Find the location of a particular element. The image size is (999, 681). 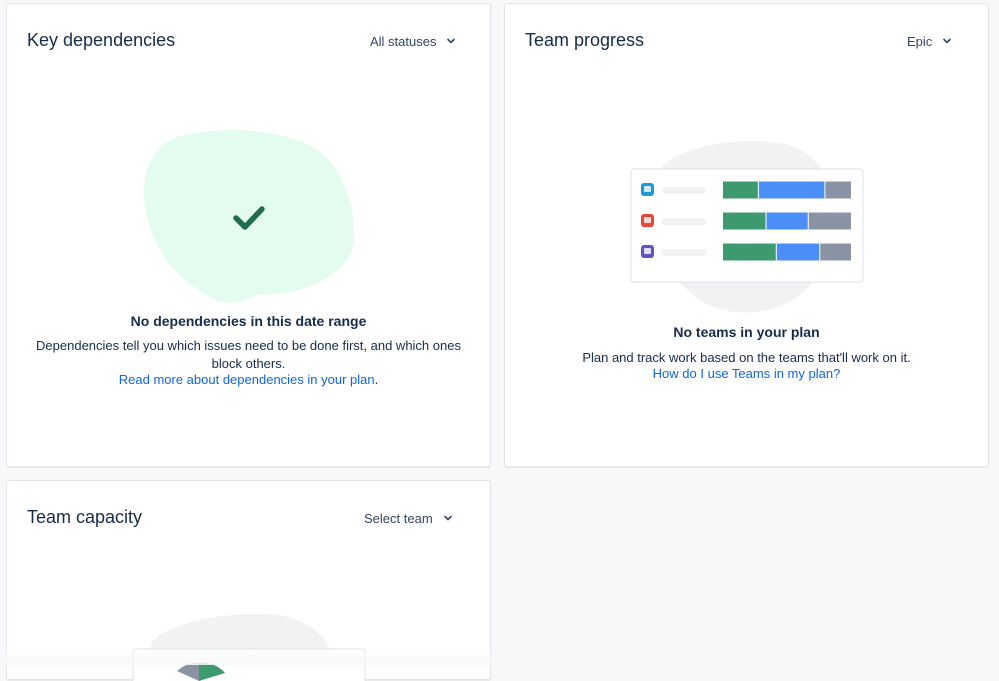

teams-help-link: How do I use Teams in my plan? is located at coordinates (747, 373).